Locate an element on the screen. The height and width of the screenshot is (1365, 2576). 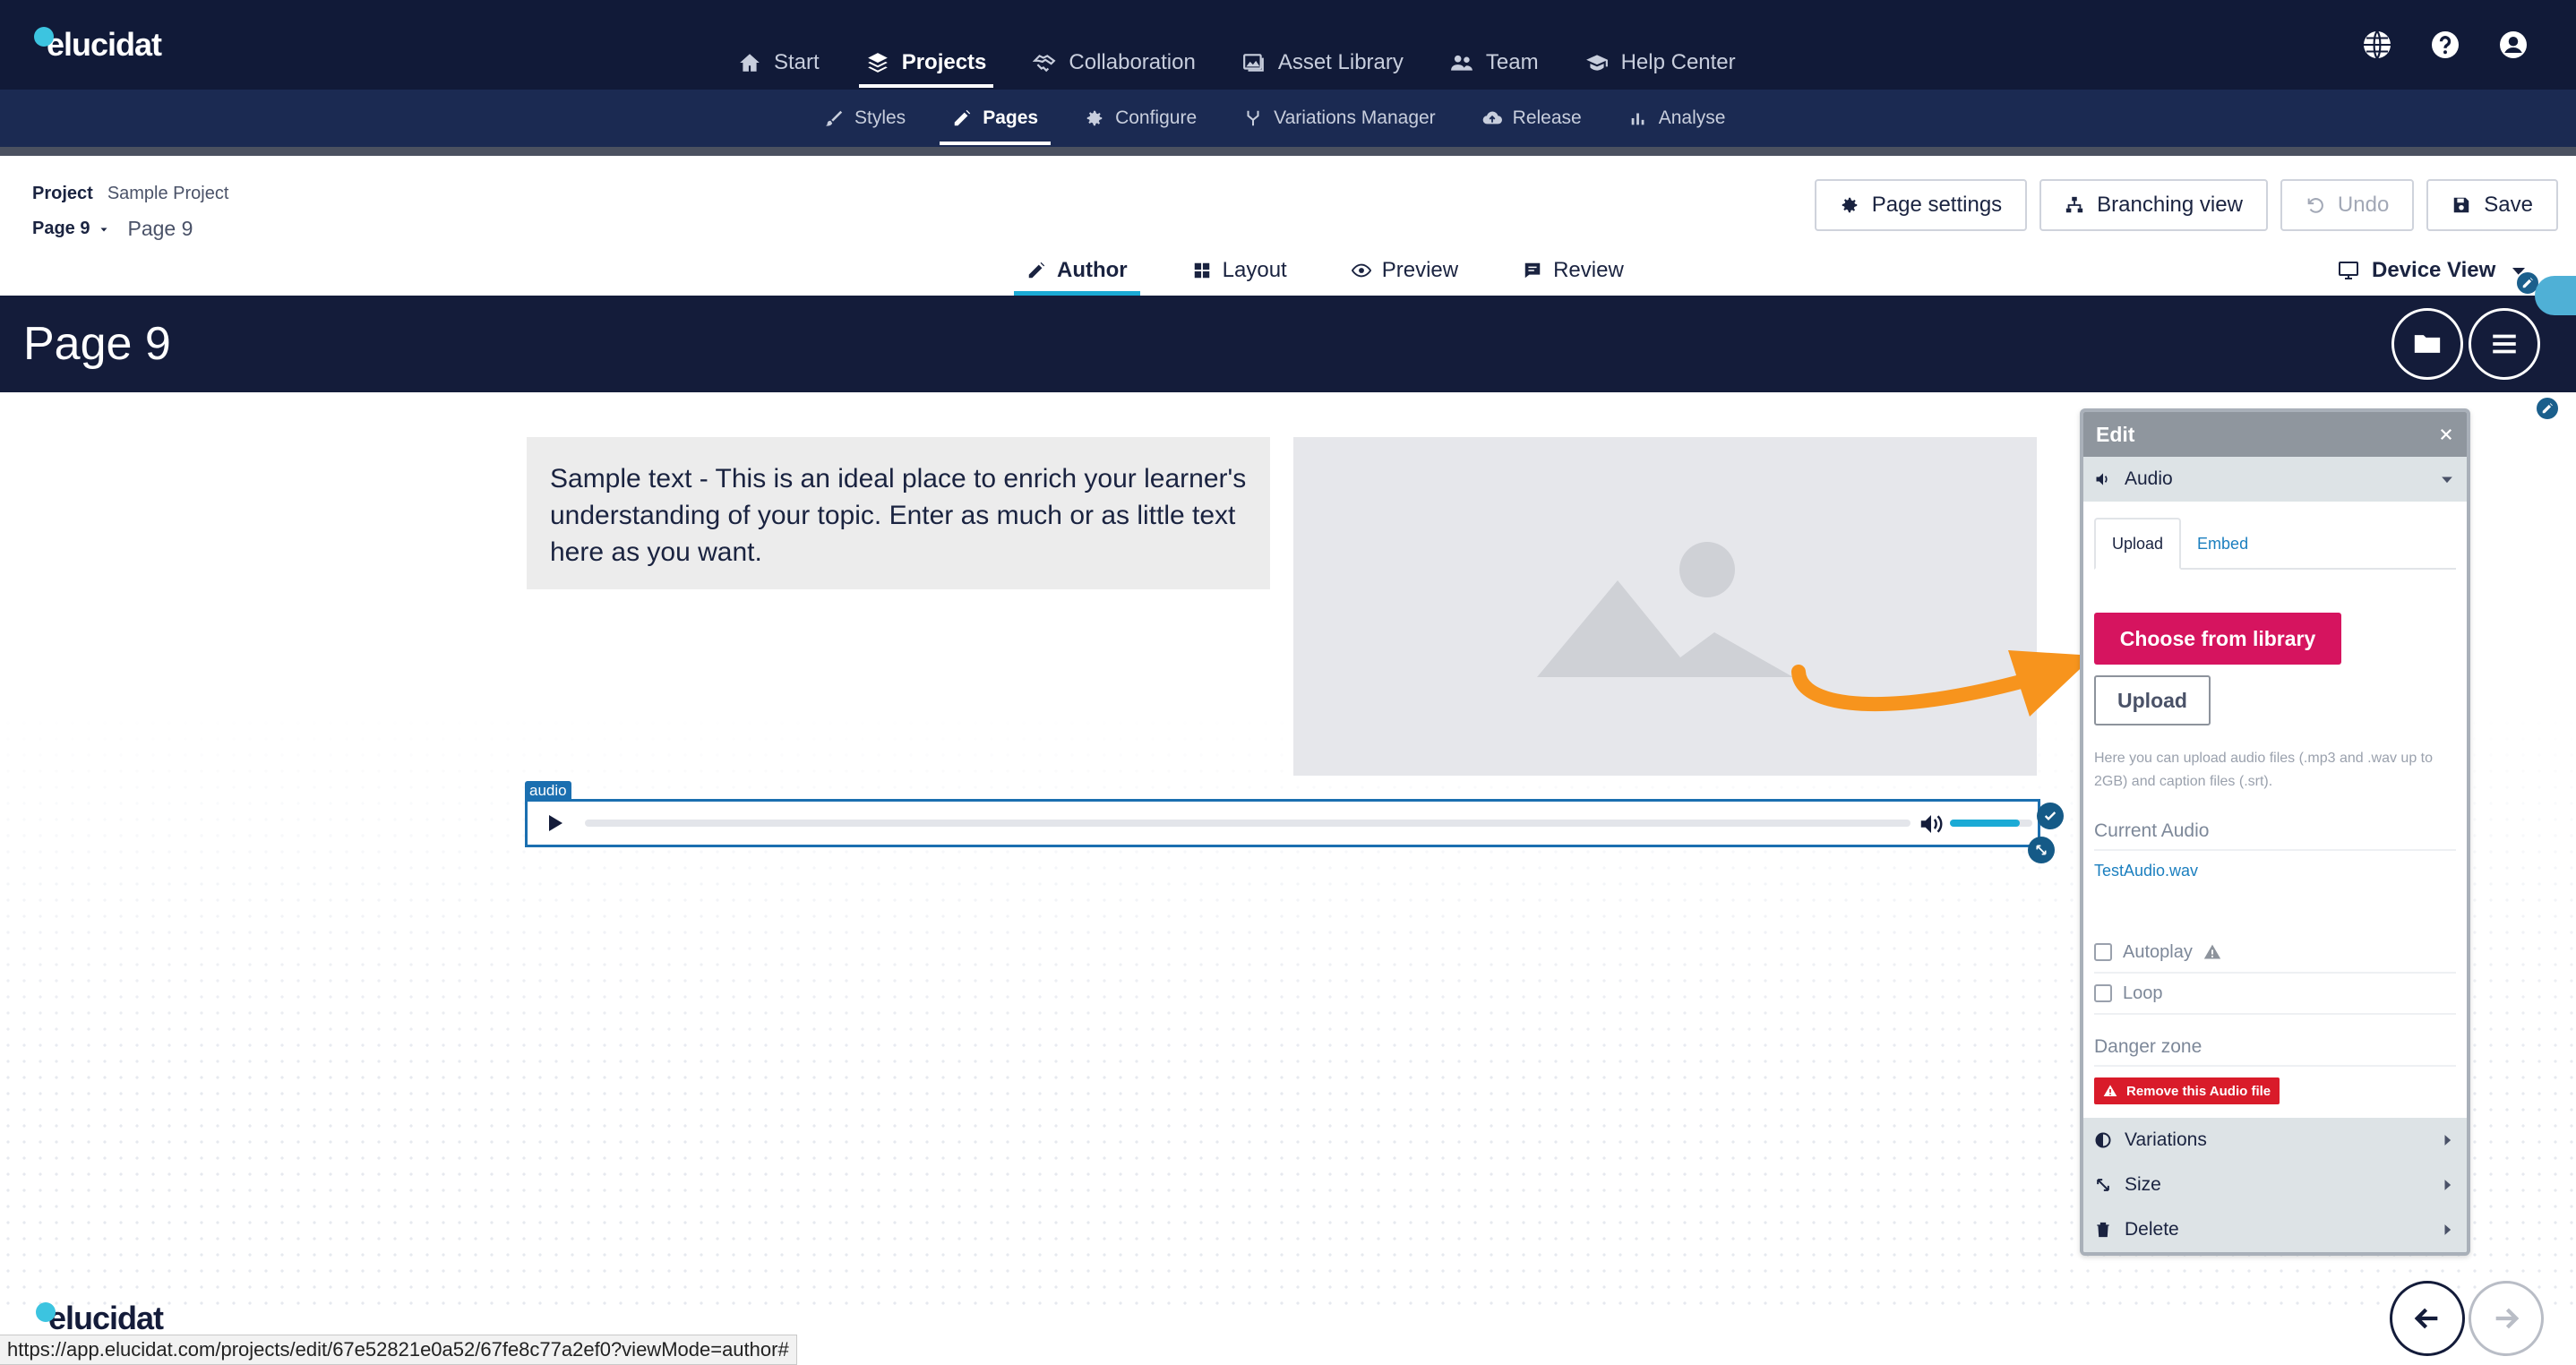
folder-icon is located at coordinates (2427, 344).